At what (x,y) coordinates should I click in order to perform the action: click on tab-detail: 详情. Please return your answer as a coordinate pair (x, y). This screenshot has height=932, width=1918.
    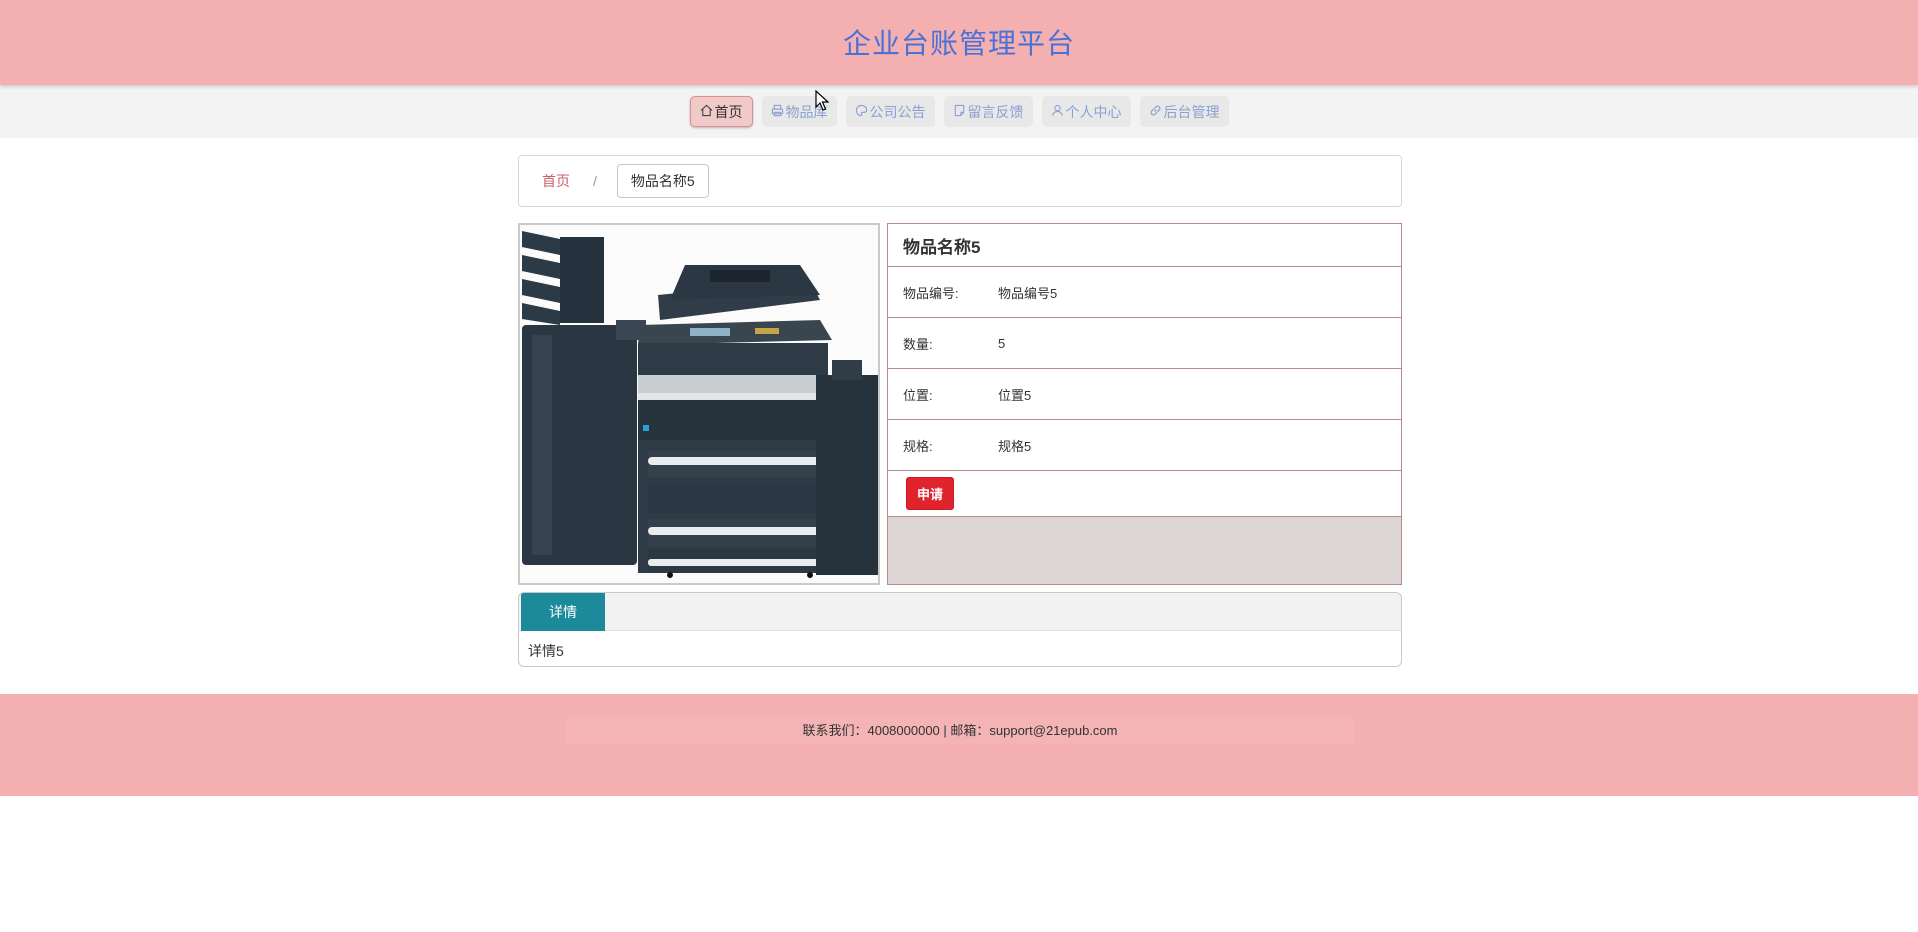
    Looking at the image, I should click on (563, 612).